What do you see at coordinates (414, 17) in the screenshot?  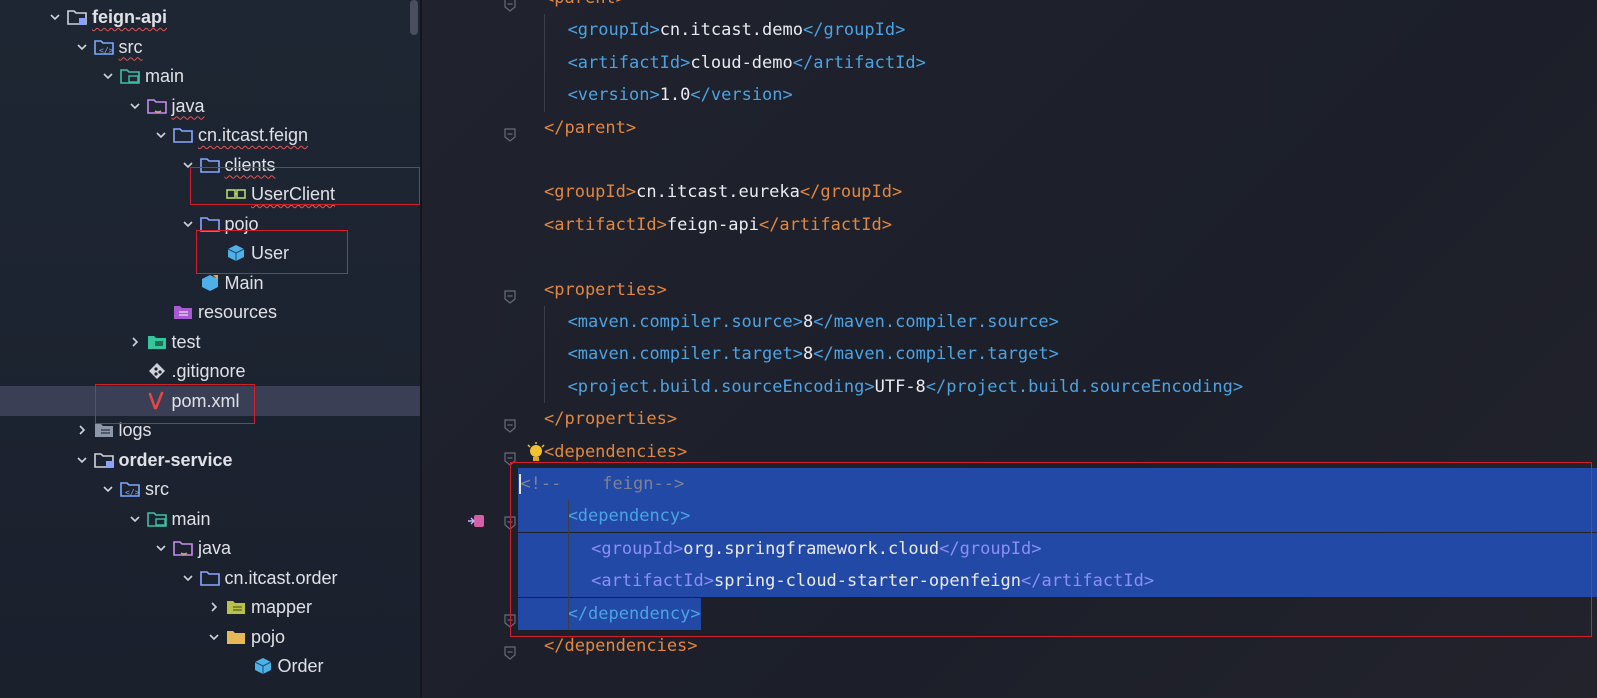 I see `project-scrollbar` at bounding box center [414, 17].